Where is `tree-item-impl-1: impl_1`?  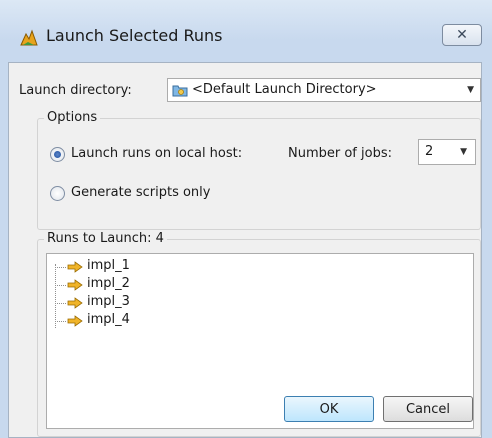 tree-item-impl-1: impl_1 is located at coordinates (147, 267).